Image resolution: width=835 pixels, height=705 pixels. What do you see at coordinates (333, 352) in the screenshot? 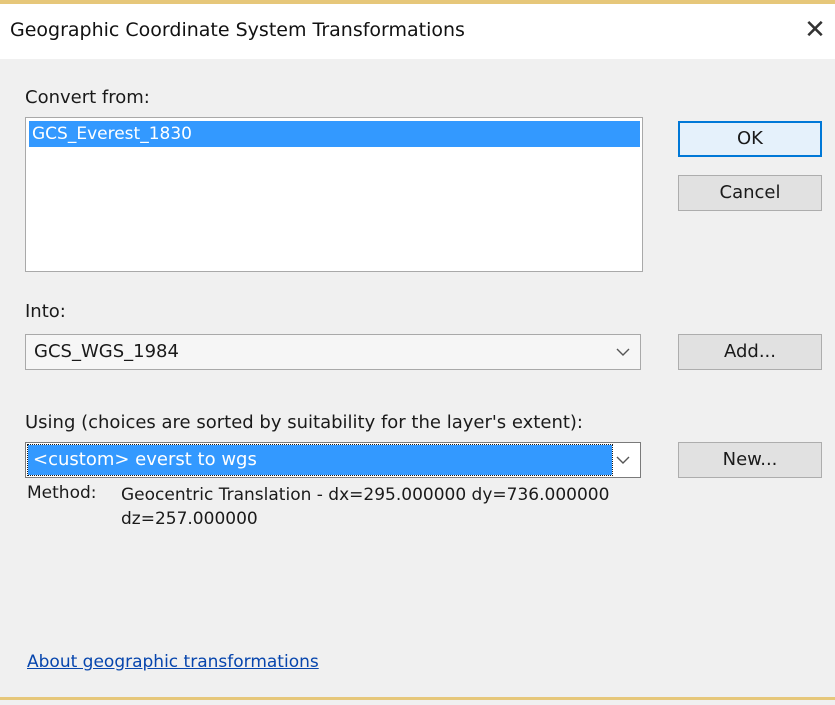
I see `into-dropdown: GCS_WGS_1984` at bounding box center [333, 352].